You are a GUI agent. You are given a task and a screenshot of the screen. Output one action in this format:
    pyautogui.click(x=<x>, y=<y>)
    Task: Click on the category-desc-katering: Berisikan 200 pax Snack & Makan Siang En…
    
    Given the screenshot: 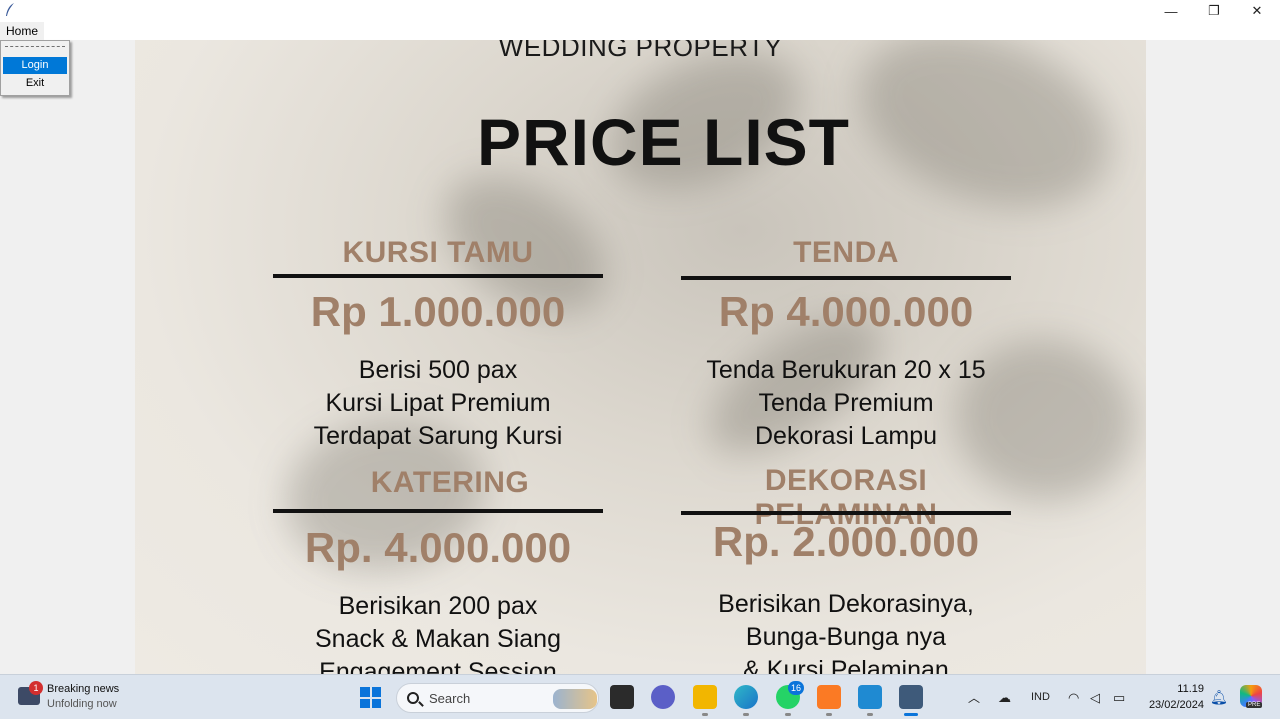 What is the action you would take?
    pyautogui.click(x=438, y=632)
    